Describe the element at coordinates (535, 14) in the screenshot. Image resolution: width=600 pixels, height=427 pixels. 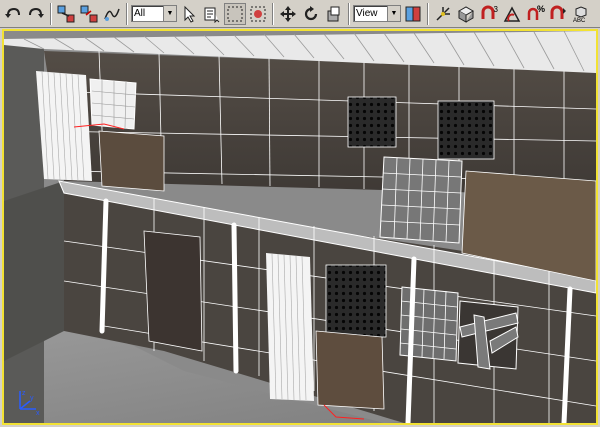
I see `percent-snap-icon: %` at that location.